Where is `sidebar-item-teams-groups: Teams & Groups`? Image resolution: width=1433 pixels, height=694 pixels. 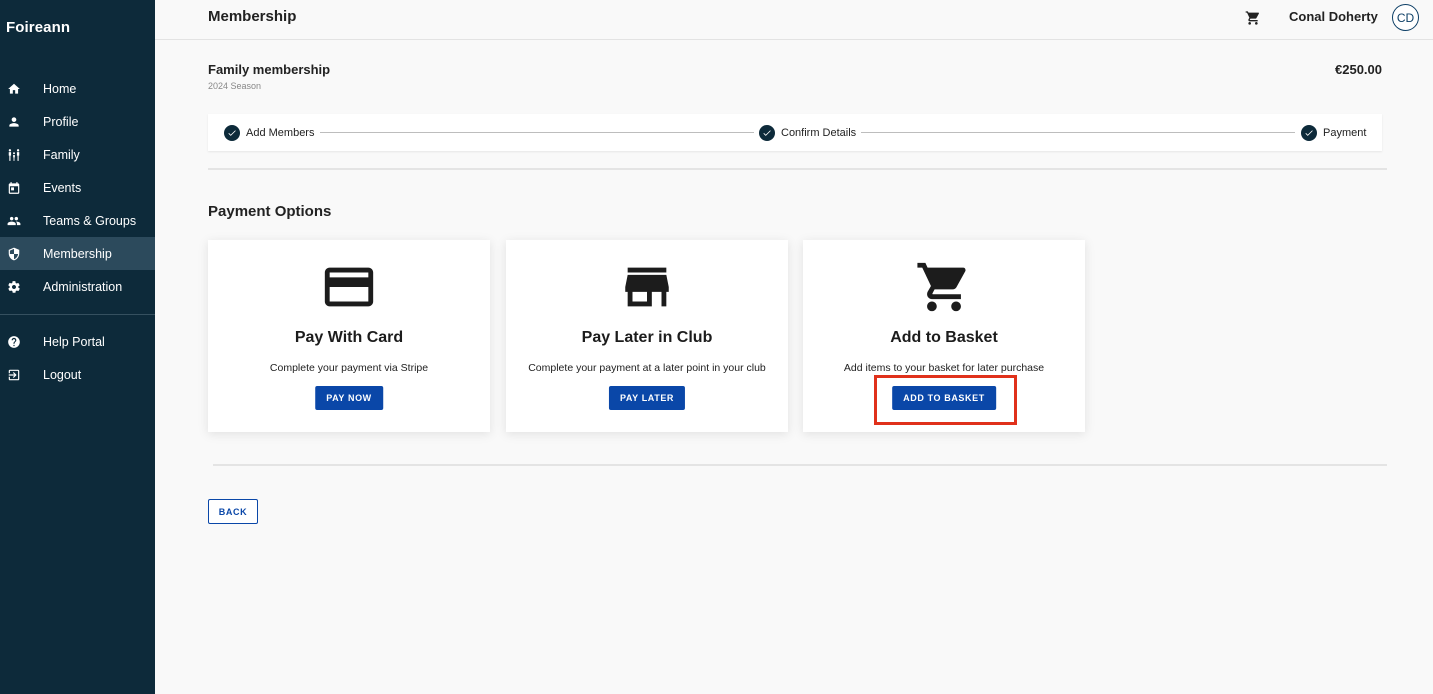
sidebar-item-teams-groups: Teams & Groups is located at coordinates (77, 220).